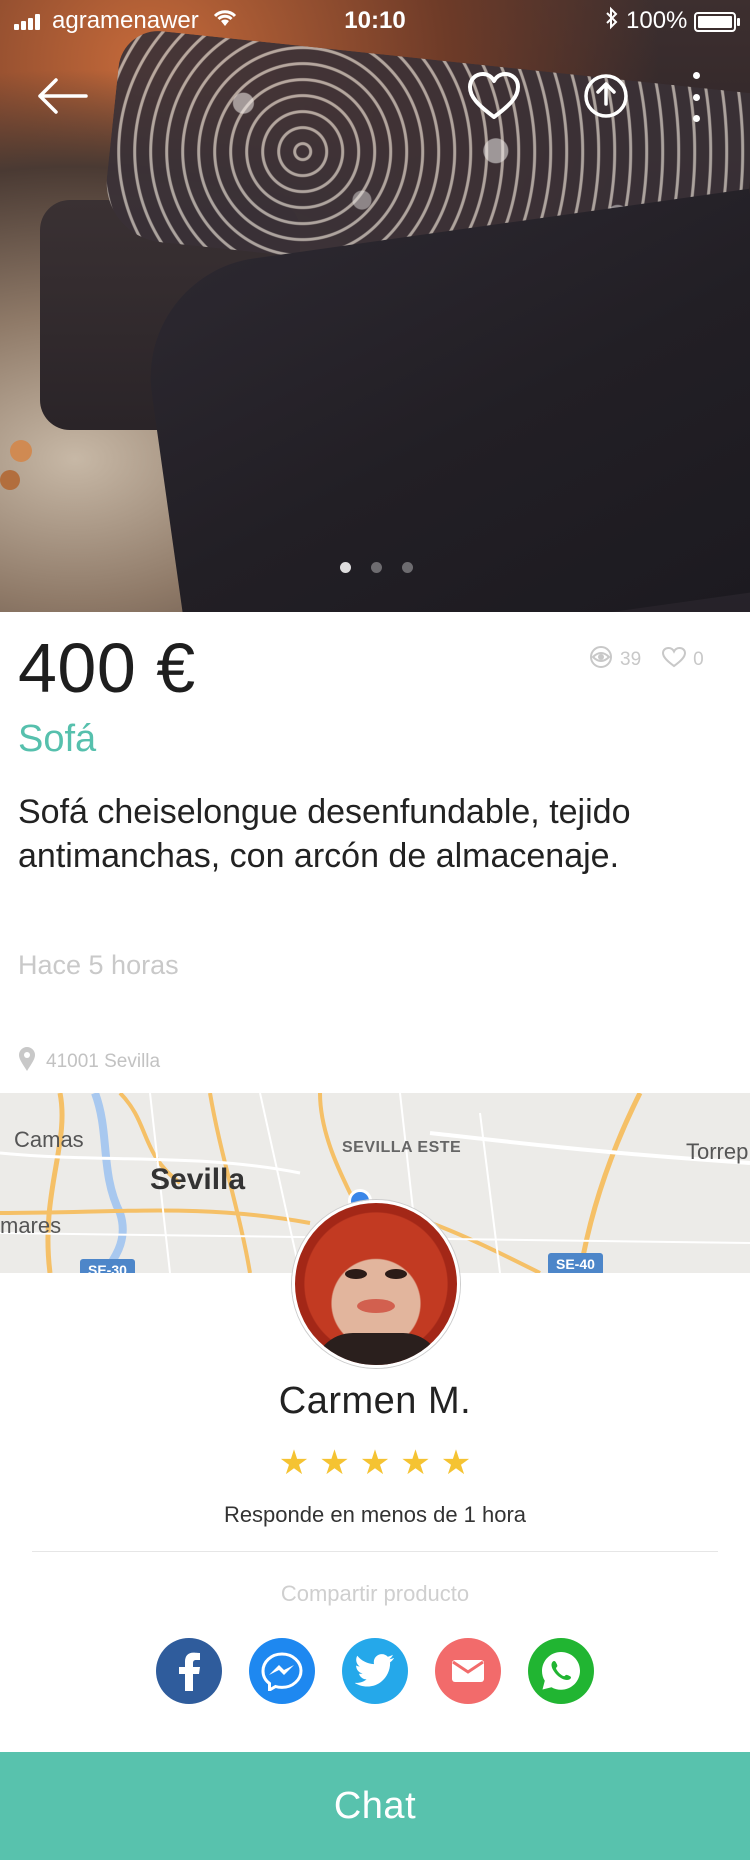 The width and height of the screenshot is (750, 1860). I want to click on whatsapp-share-button, so click(561, 1671).